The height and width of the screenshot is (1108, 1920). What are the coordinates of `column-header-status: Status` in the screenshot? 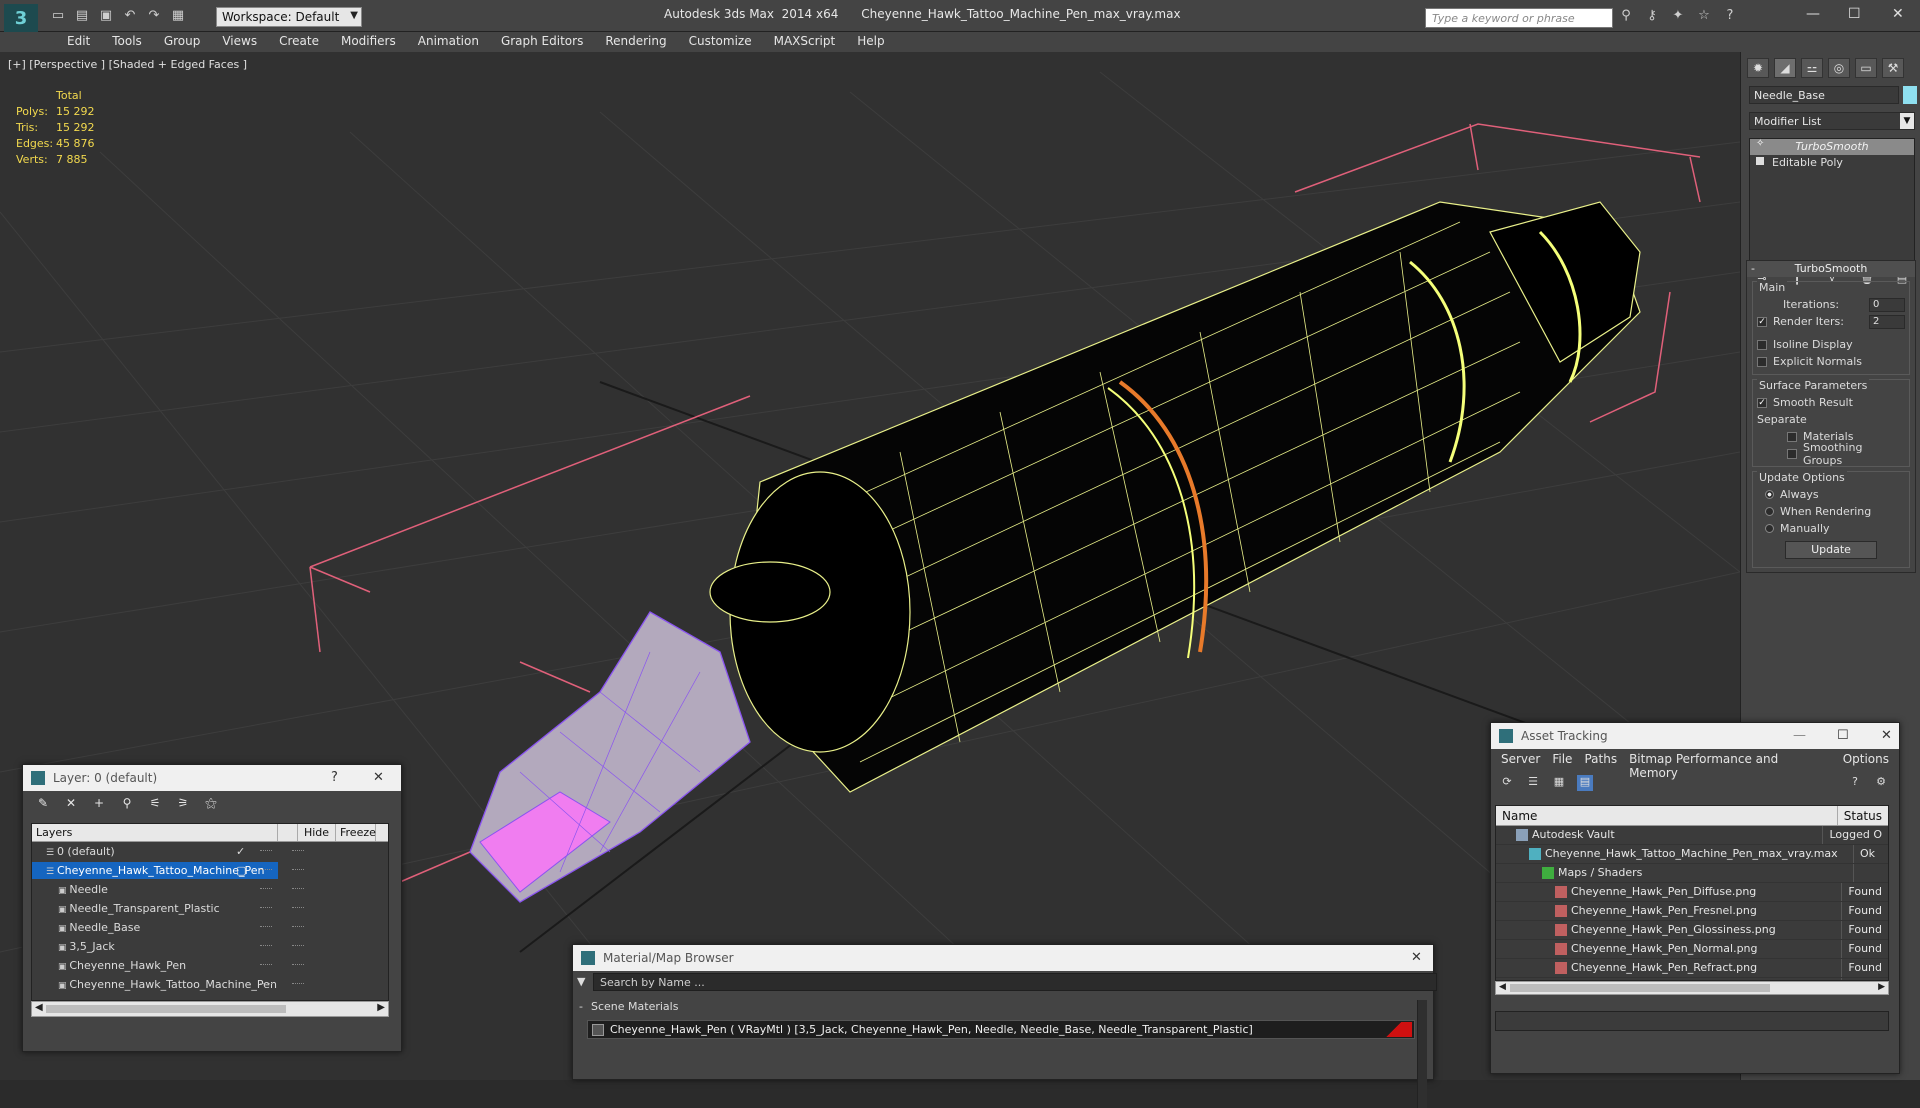 It's located at (1863, 815).